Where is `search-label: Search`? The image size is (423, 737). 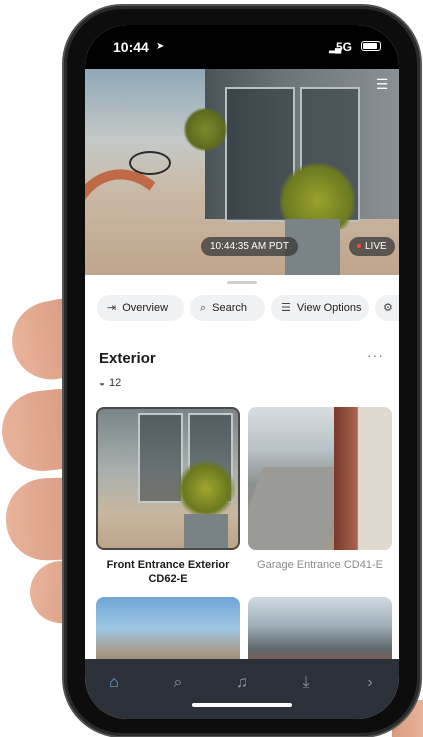 search-label: Search is located at coordinates (230, 308).